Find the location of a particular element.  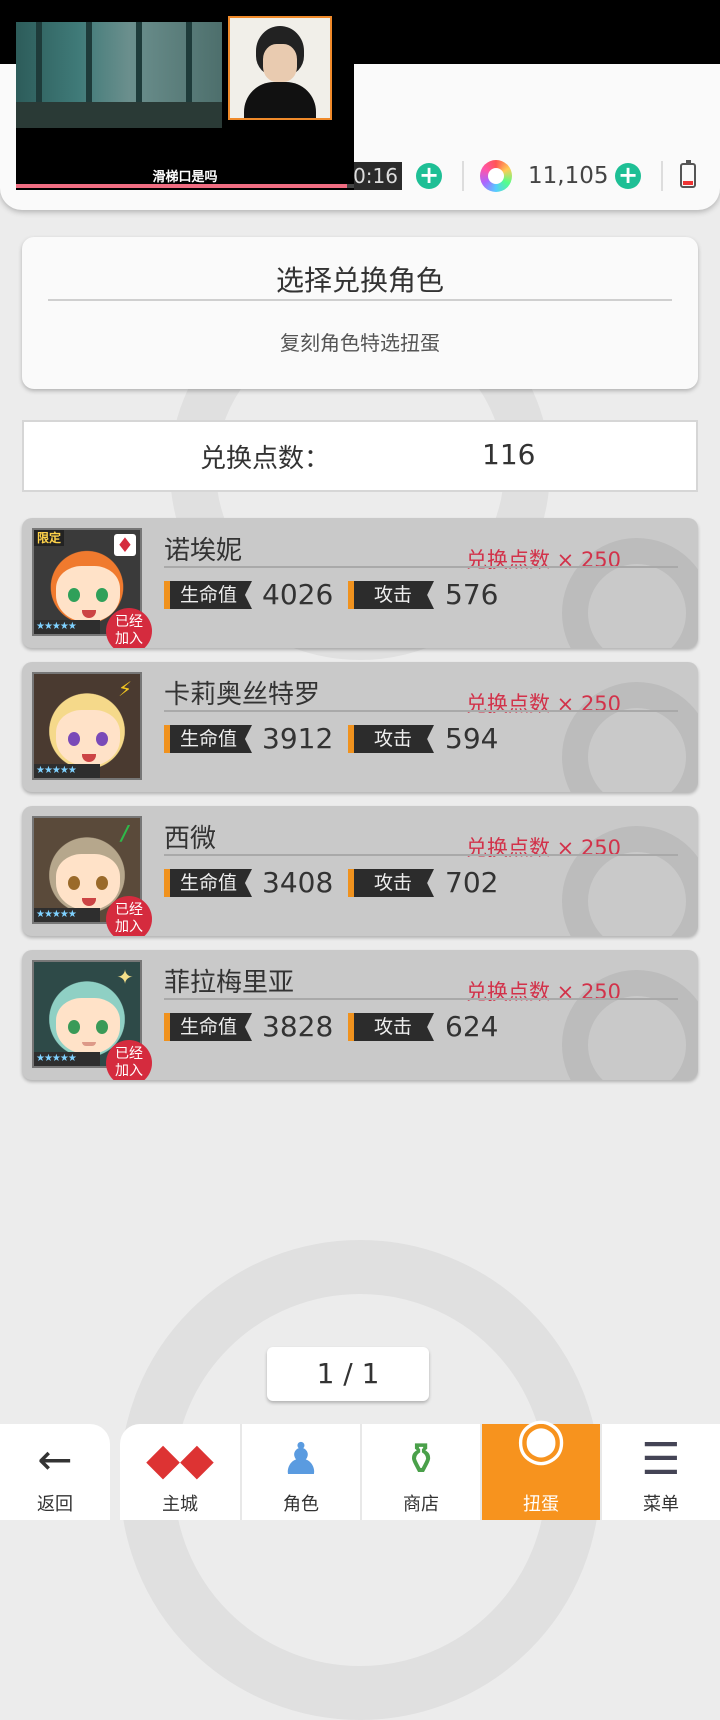

video-progress-fill is located at coordinates (182, 186).